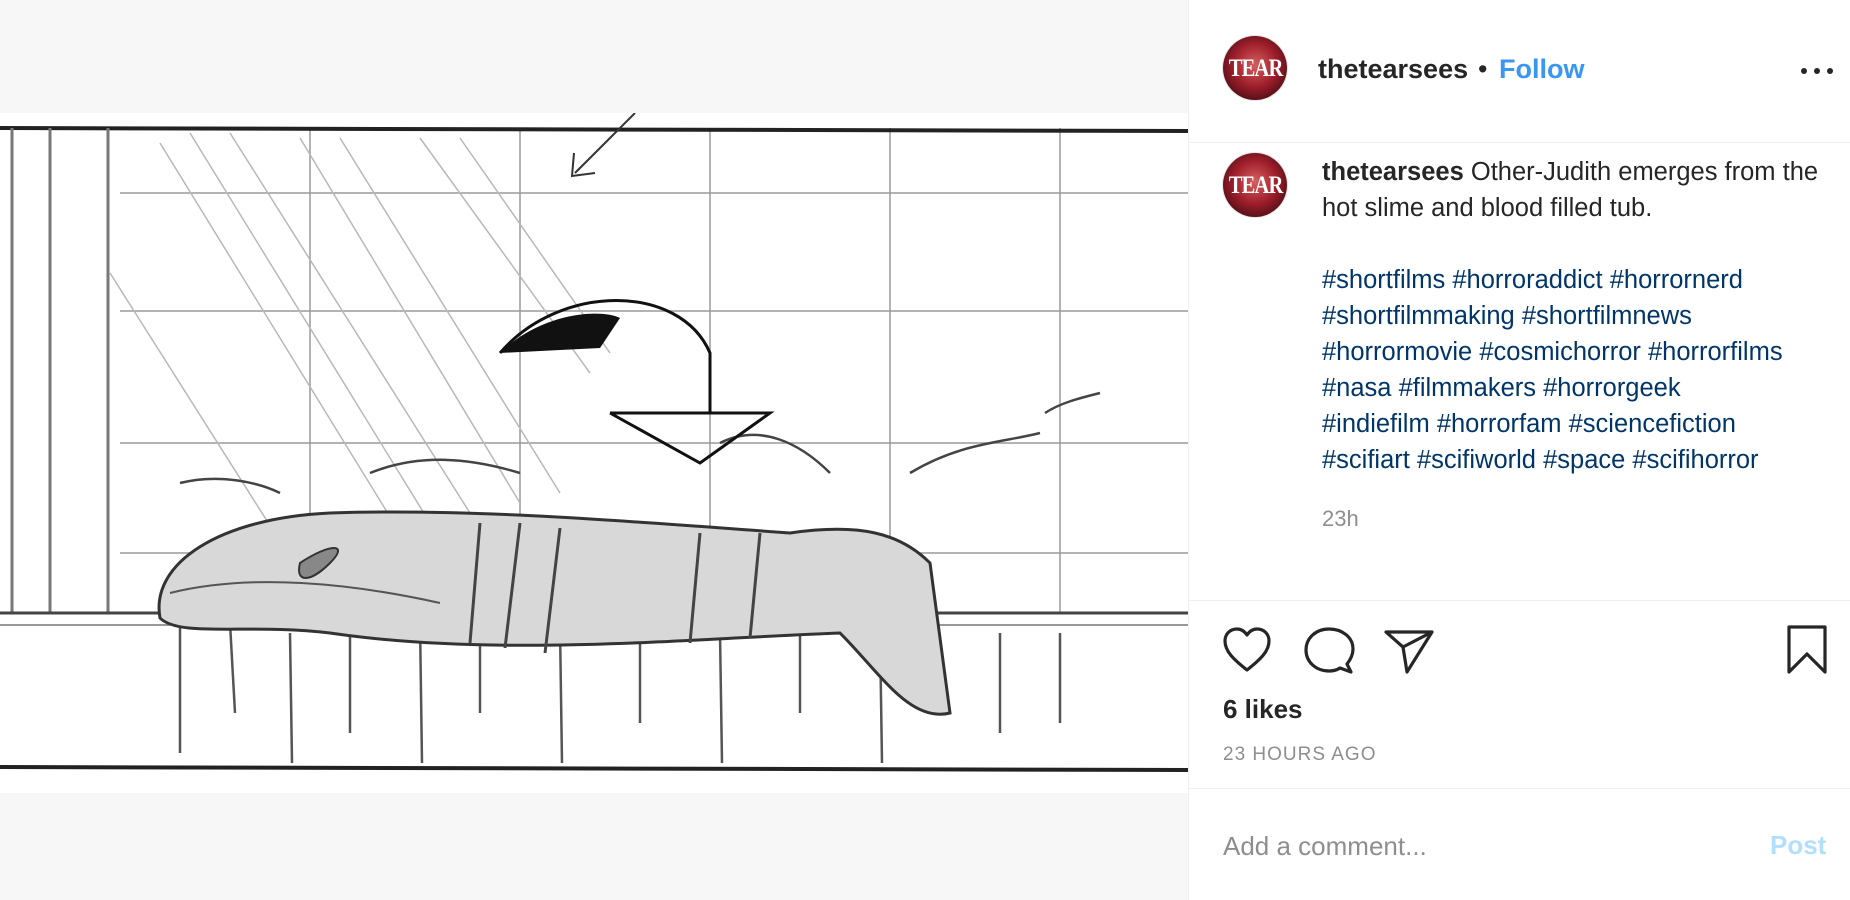  Describe the element at coordinates (1300, 754) in the screenshot. I see `post-date: 23 HOURS AGO` at that location.